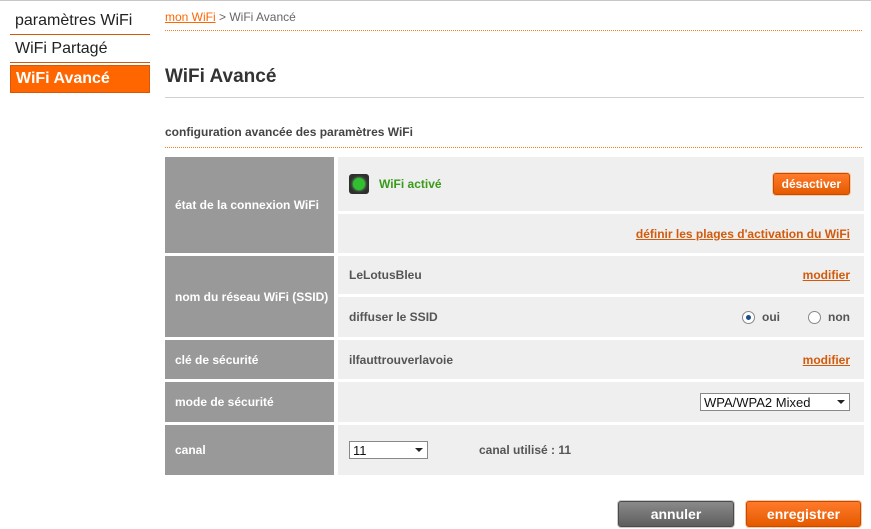 The width and height of the screenshot is (871, 529). What do you see at coordinates (249, 359) in the screenshot?
I see `label-security-key: clé de sécurité` at bounding box center [249, 359].